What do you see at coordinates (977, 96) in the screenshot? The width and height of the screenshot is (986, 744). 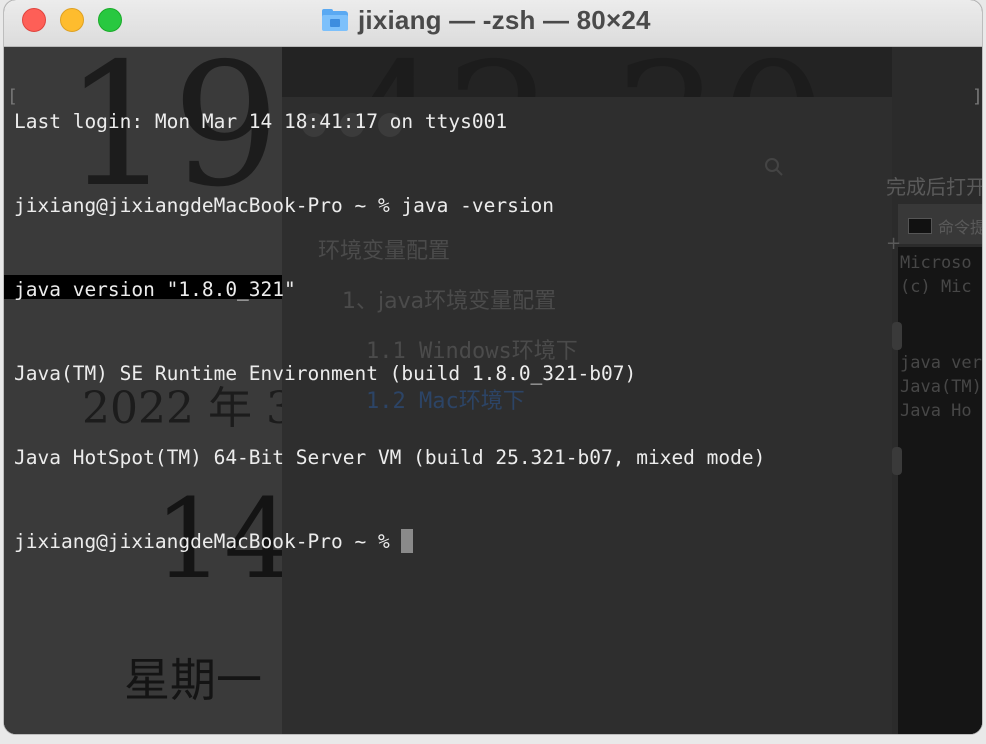 I see `selection-bracket-right: ]` at bounding box center [977, 96].